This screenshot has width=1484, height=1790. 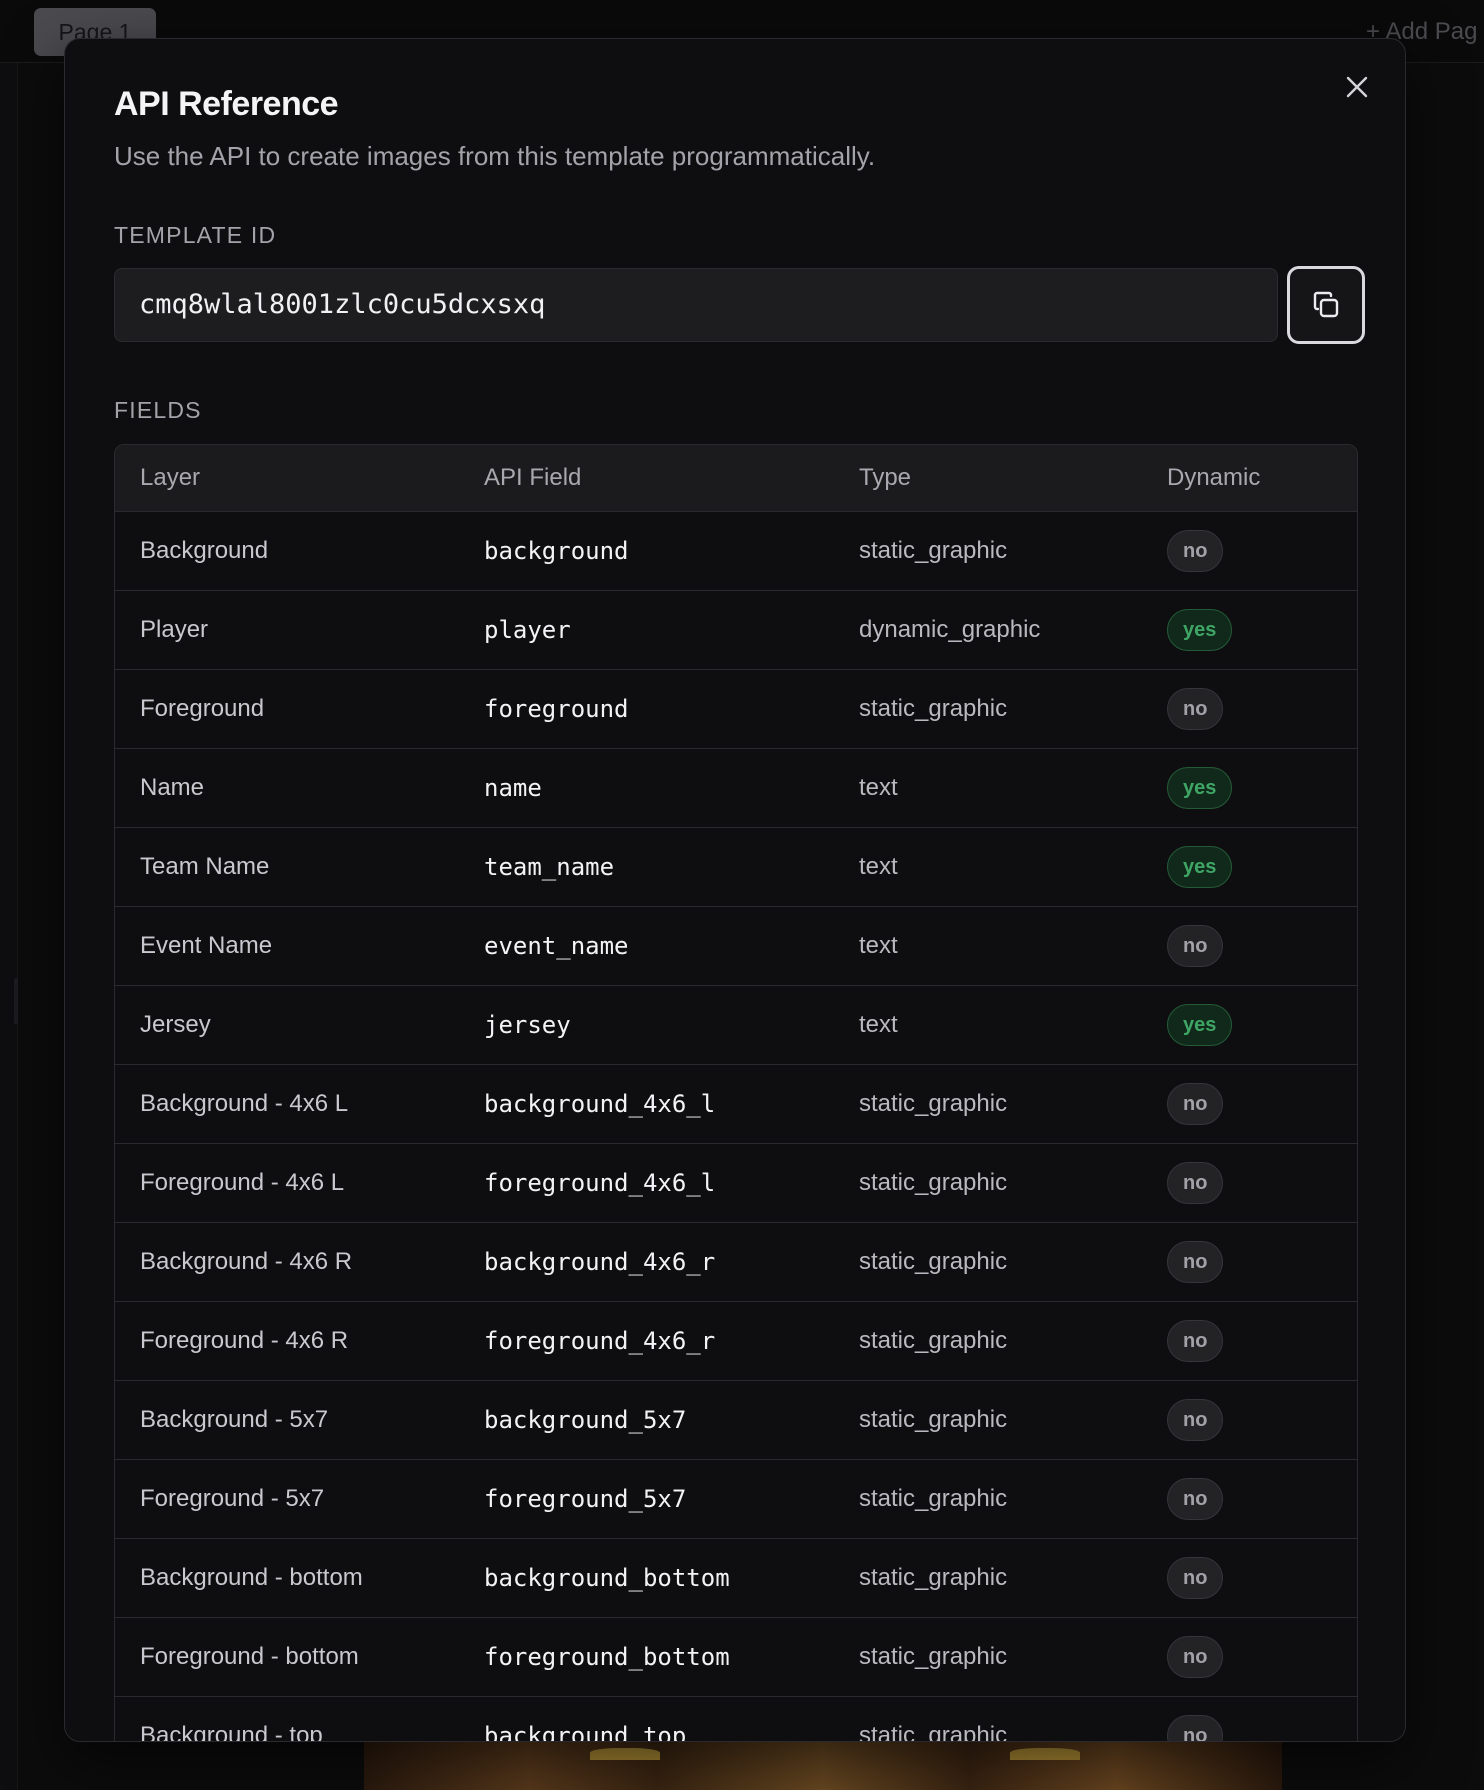 What do you see at coordinates (242, 1182) in the screenshot?
I see `layer-cell: Foreground - 4x6 L` at bounding box center [242, 1182].